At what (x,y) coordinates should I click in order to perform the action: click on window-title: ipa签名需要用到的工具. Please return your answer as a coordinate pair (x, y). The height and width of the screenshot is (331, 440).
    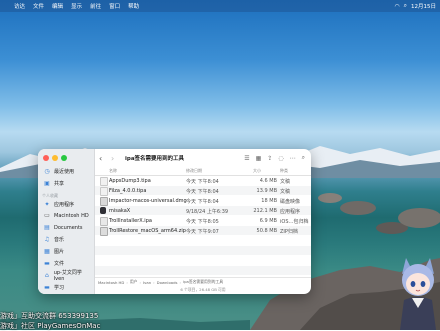
    Looking at the image, I should click on (155, 159).